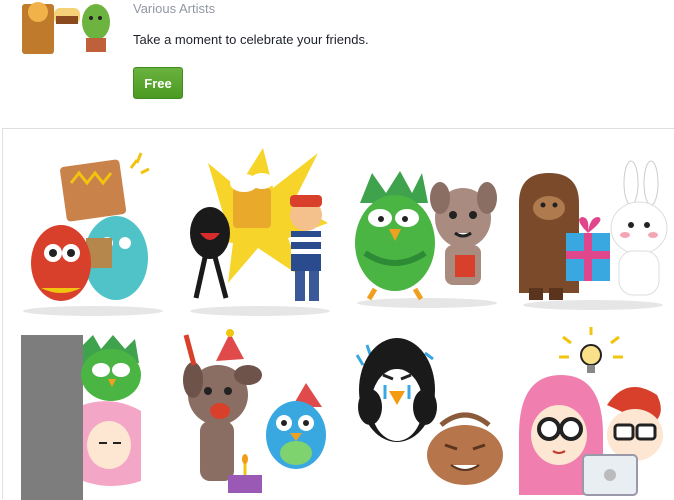 Image resolution: width=674 pixels, height=500 pixels. I want to click on owl-and-bulldog-sticker, so click(427, 230).